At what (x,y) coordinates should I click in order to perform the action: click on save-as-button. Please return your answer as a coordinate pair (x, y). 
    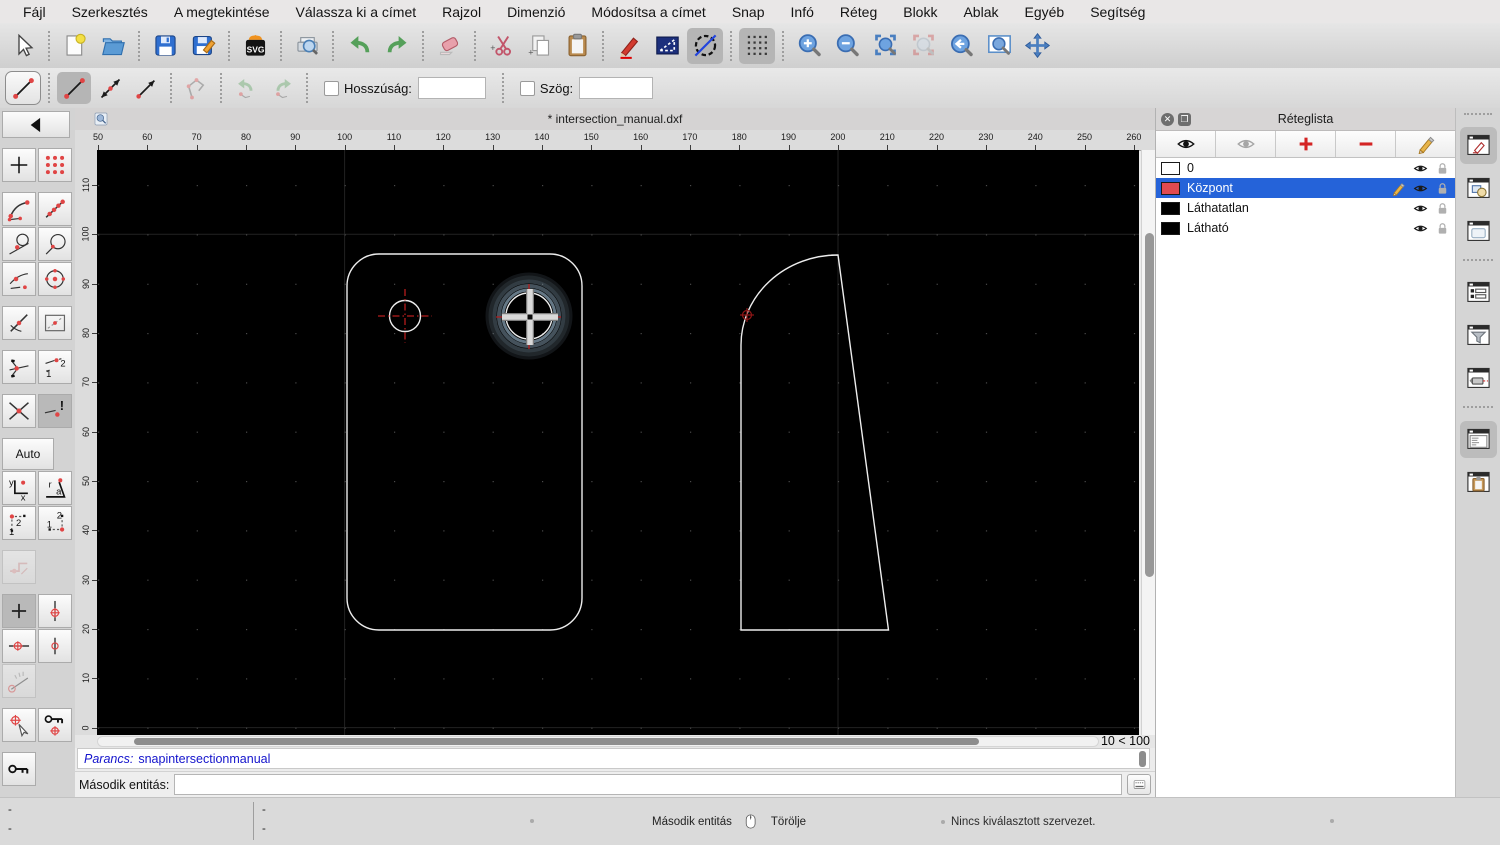
    Looking at the image, I should click on (203, 46).